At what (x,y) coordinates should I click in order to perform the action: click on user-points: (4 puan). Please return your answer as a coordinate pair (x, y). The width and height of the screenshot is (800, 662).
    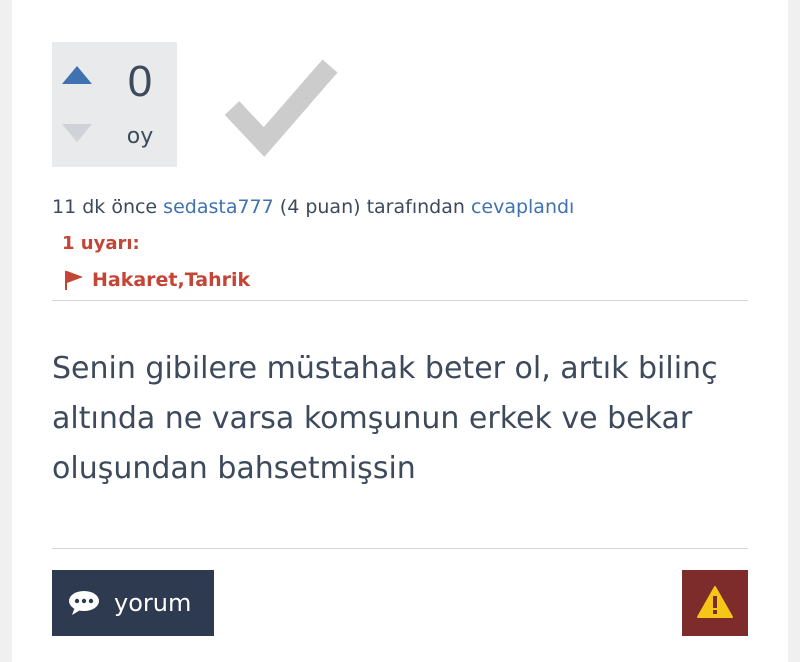
    Looking at the image, I should click on (320, 207).